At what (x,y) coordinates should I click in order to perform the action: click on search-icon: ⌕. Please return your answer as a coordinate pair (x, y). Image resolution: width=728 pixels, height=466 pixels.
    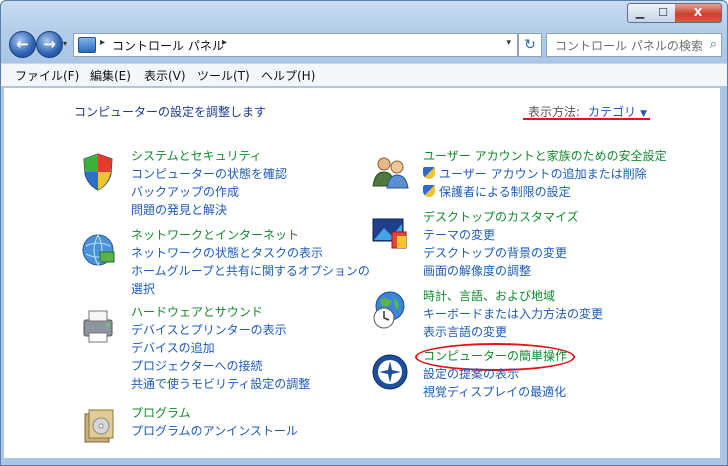
    Looking at the image, I should click on (713, 44).